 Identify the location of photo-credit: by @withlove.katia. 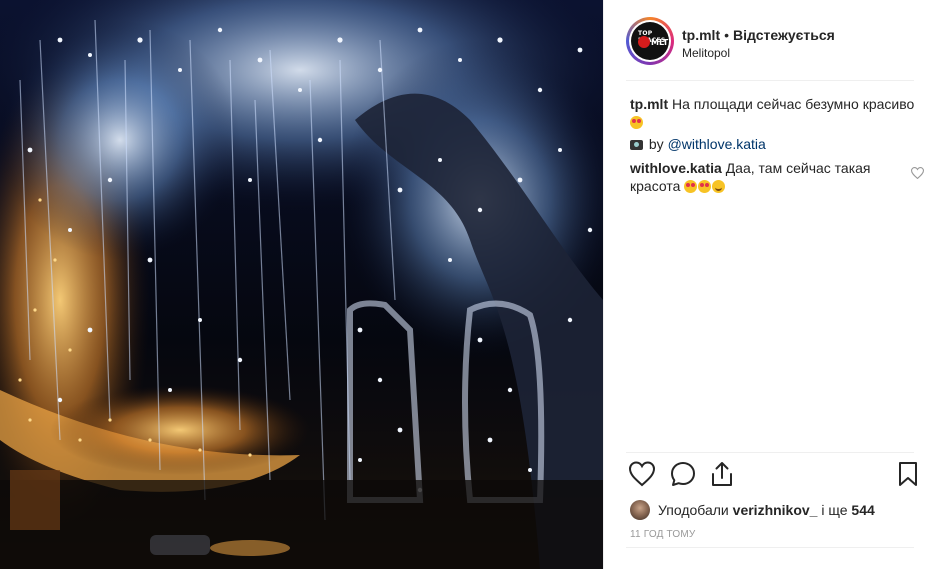
(775, 144).